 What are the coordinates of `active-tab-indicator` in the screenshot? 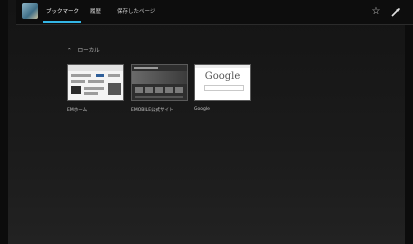 It's located at (62, 22).